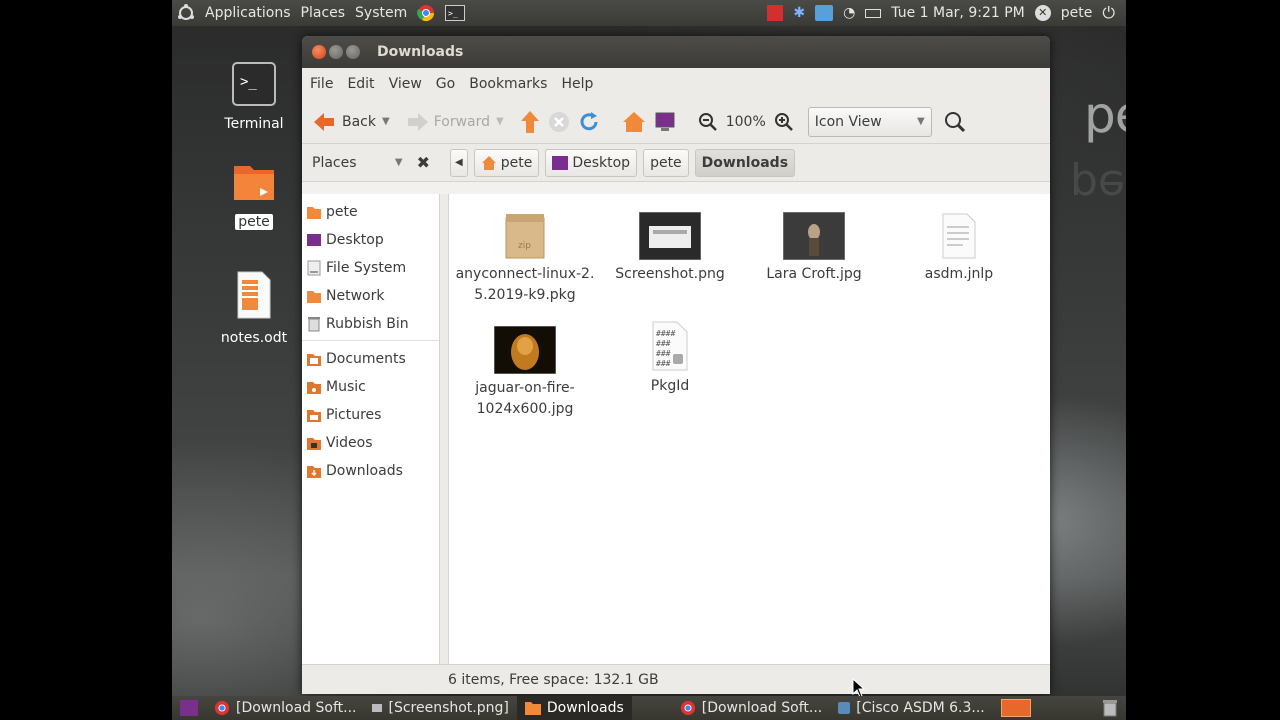  What do you see at coordinates (323, 13) in the screenshot?
I see `menu-places: Places` at bounding box center [323, 13].